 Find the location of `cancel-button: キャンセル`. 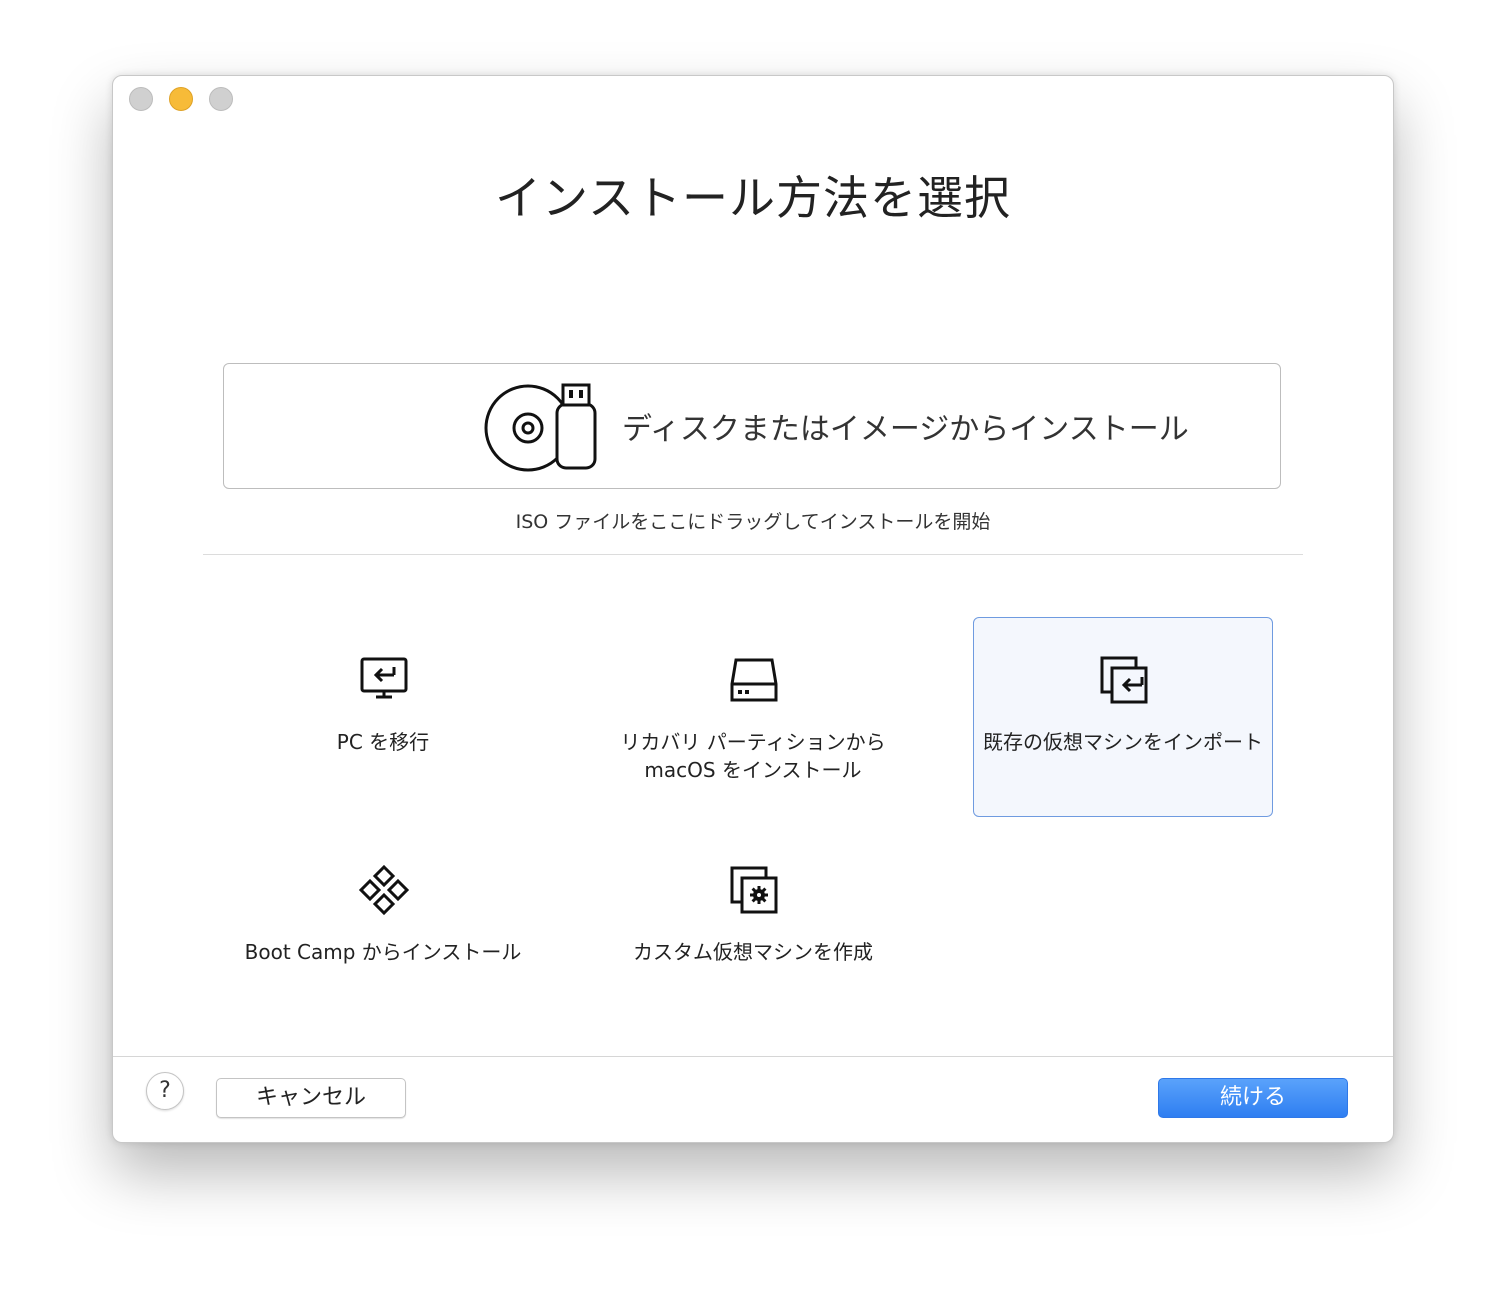

cancel-button: キャンセル is located at coordinates (311, 1098).